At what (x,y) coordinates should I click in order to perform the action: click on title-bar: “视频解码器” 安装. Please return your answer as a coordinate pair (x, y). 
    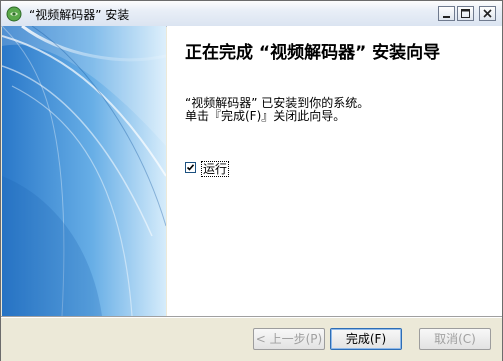
    Looking at the image, I should click on (251, 14).